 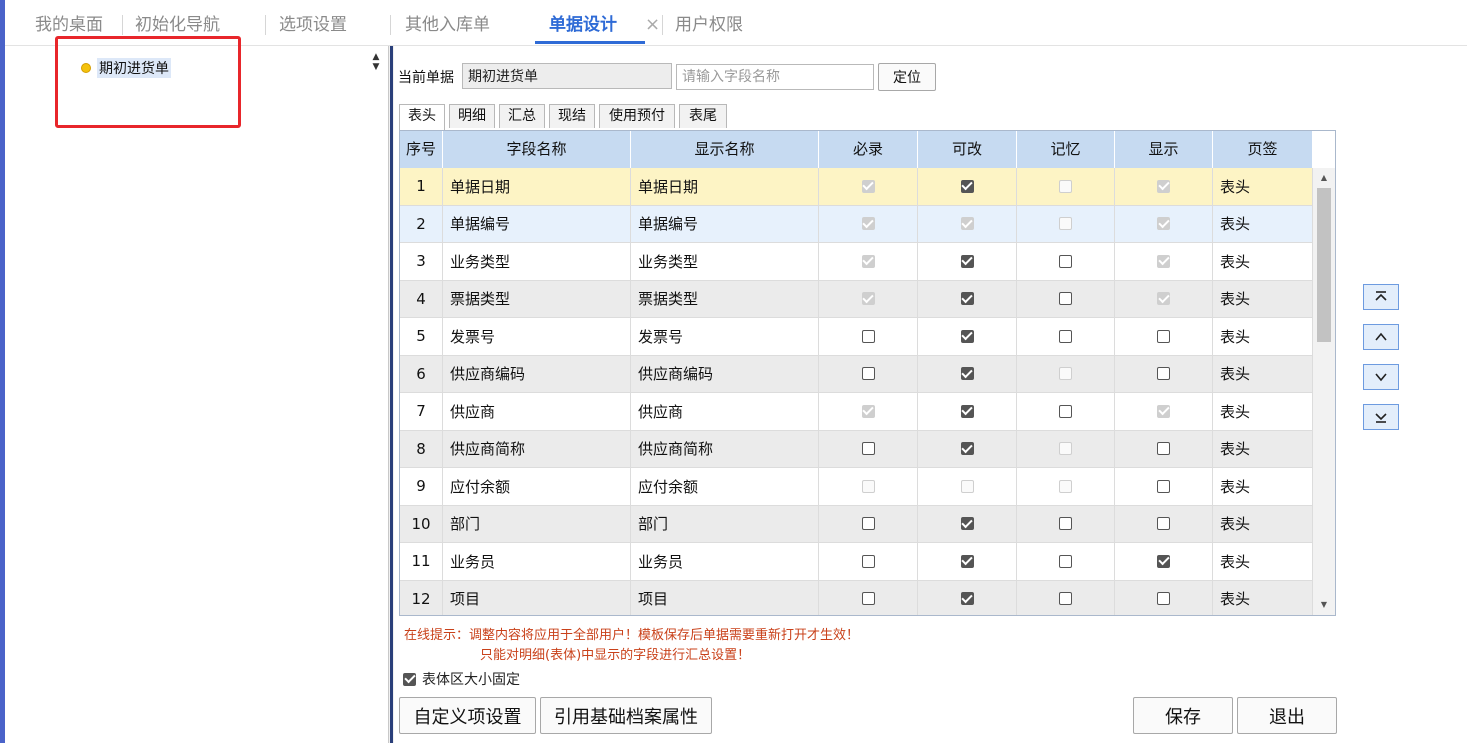 What do you see at coordinates (856, 224) in the screenshot?
I see `table-row: 2 单据编号 单据编号 表头` at bounding box center [856, 224].